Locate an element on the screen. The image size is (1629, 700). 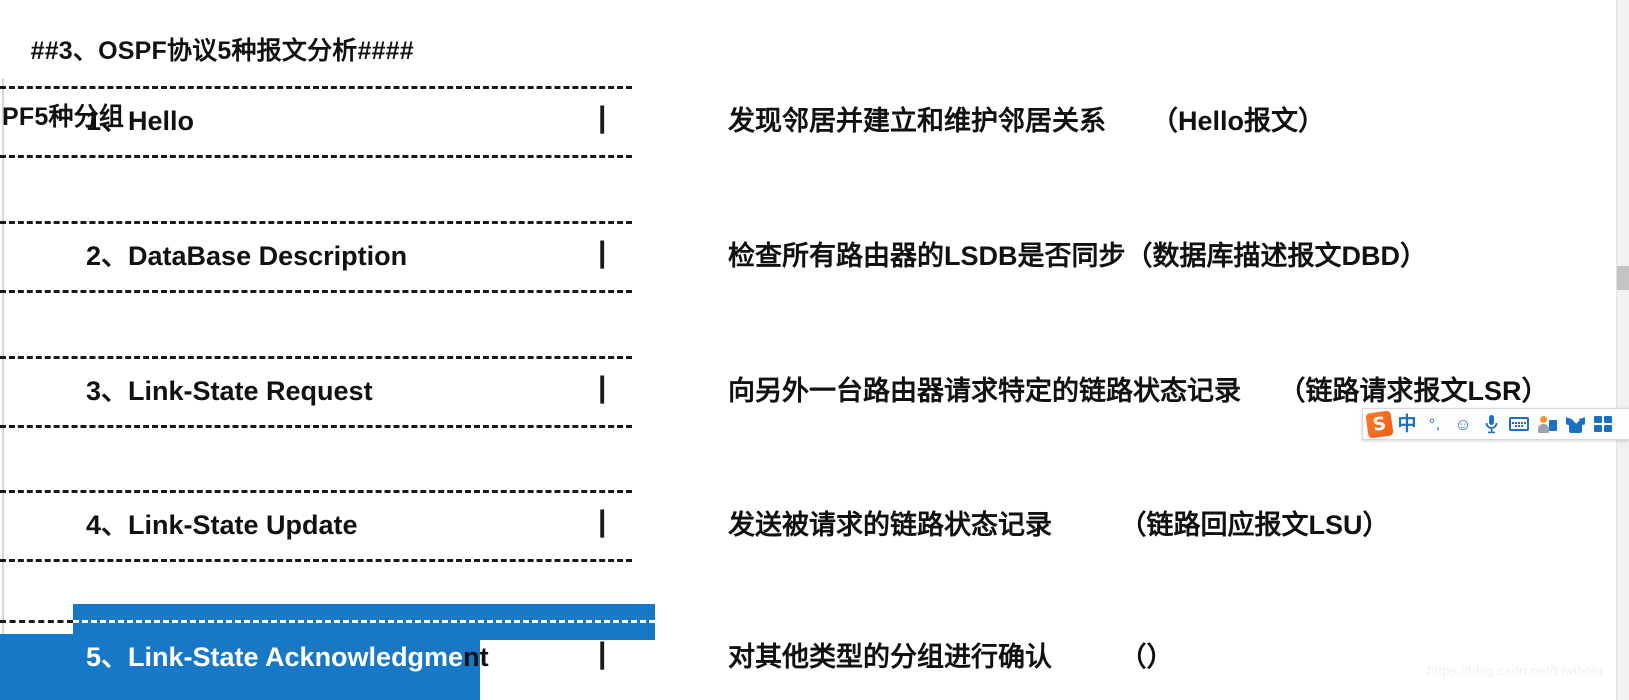
ime-punctuation-icon: °, is located at coordinates (1435, 424).